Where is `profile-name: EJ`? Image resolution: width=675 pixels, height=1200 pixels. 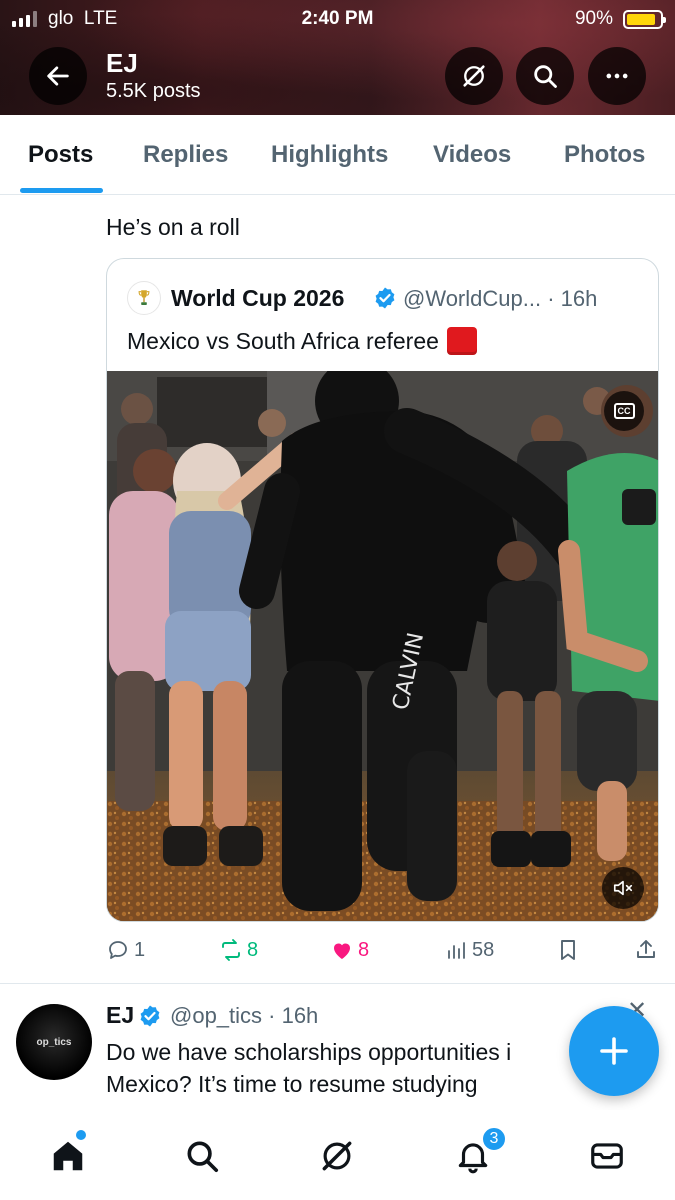
profile-name: EJ is located at coordinates (122, 63).